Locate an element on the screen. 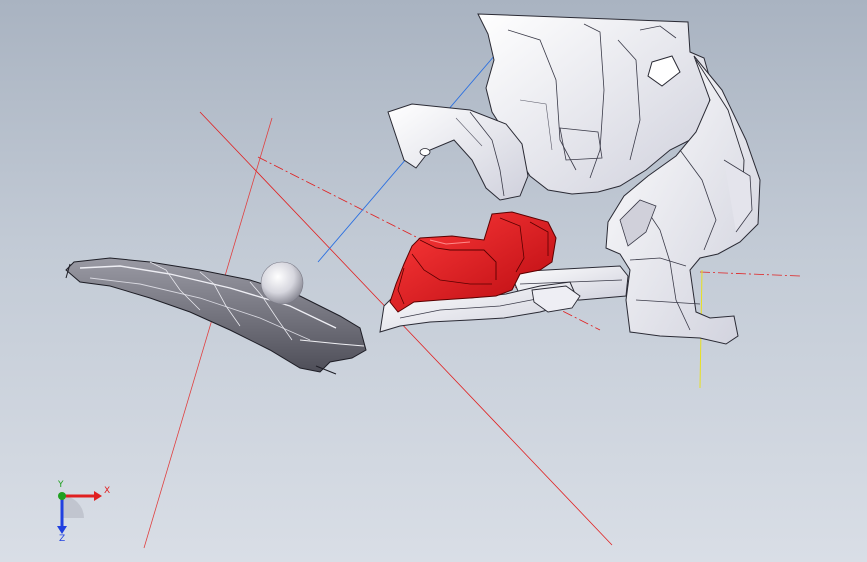 The width and height of the screenshot is (867, 562). x-axis-label: X is located at coordinates (107, 491).